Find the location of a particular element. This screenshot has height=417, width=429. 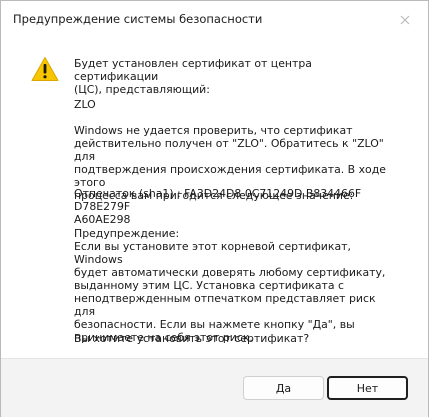

issuer-name: ZLO is located at coordinates (85, 104).